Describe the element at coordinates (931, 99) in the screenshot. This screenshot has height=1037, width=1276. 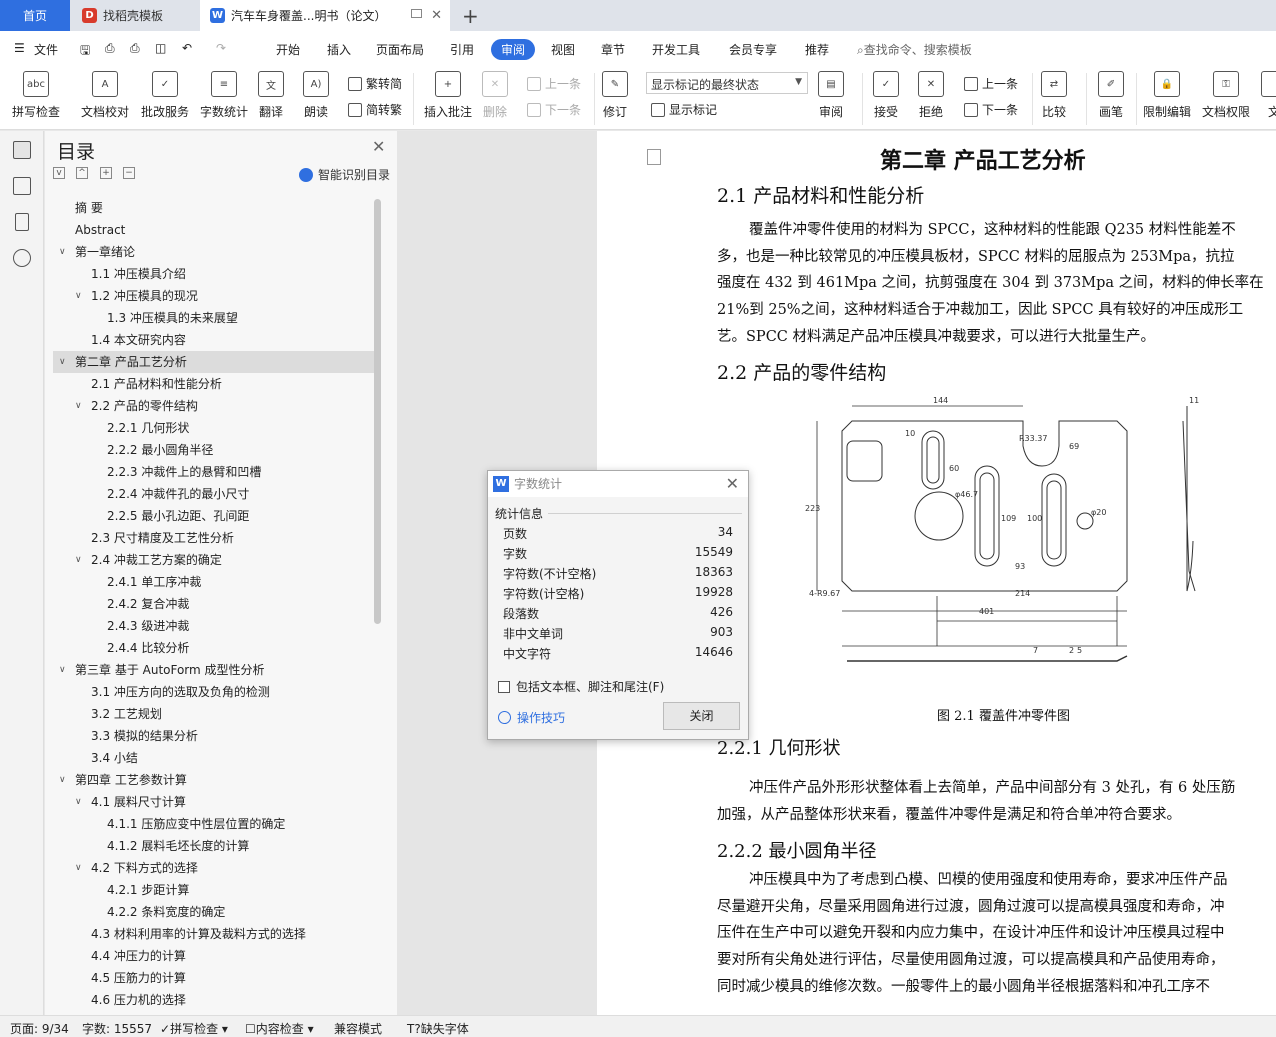
I see `reject-button: ✕ 拒绝` at that location.